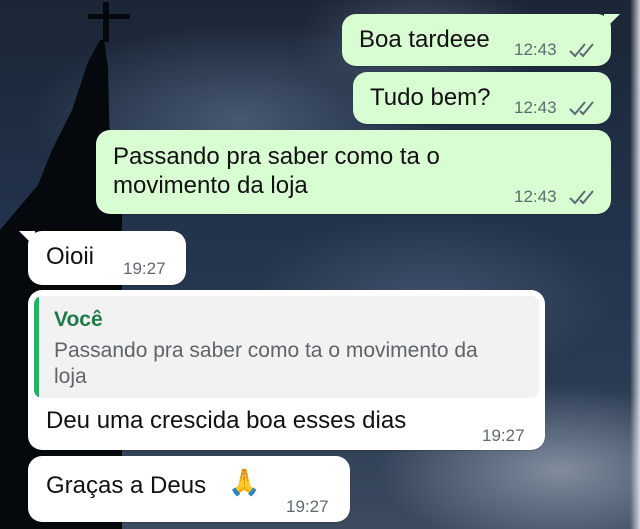 The height and width of the screenshot is (529, 640). I want to click on message-bubble-outgoing: Boa tardeee 12:43, so click(481, 40).